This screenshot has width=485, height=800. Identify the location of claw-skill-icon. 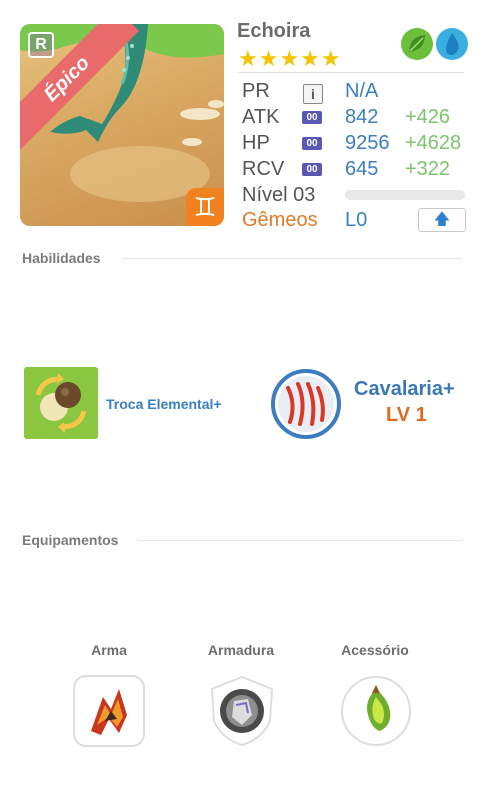
(306, 404).